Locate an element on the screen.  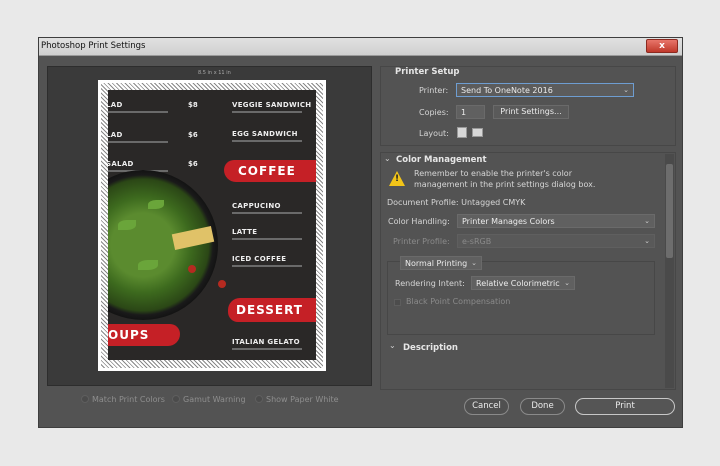
left-menu-item: SALAD is located at coordinates (121, 164).